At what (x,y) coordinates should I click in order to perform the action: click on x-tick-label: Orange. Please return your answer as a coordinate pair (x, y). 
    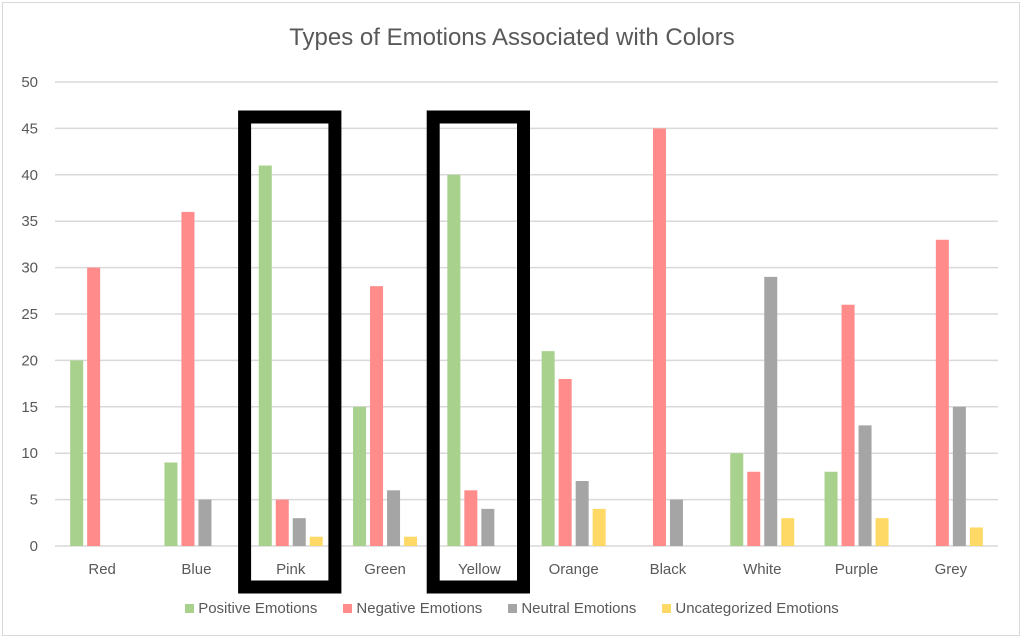
    Looking at the image, I should click on (574, 569).